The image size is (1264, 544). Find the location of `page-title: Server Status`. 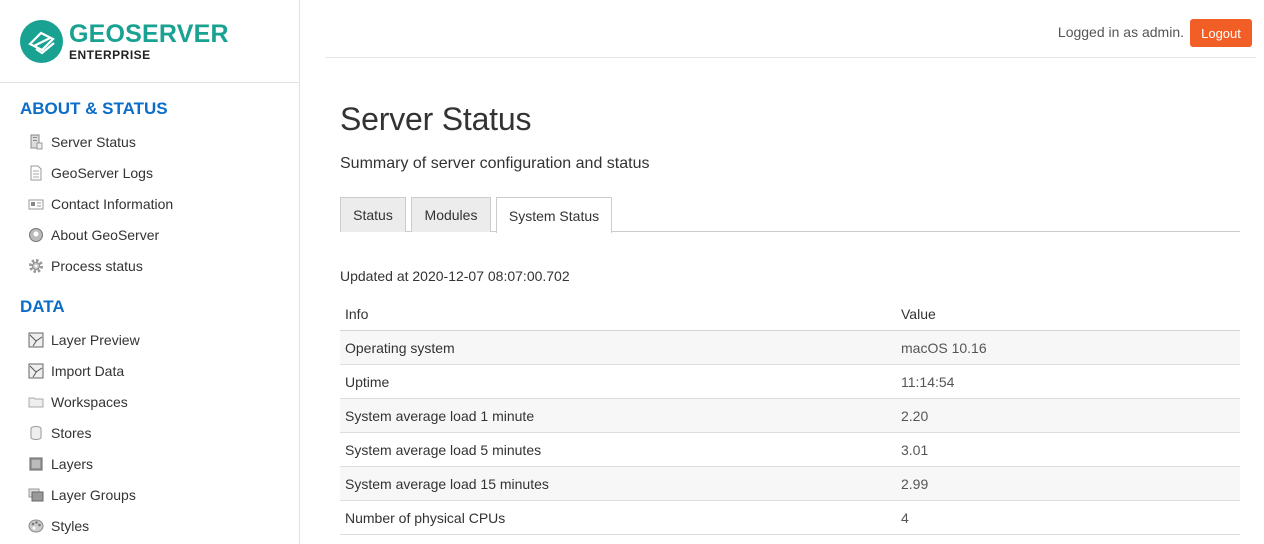

page-title: Server Status is located at coordinates (436, 119).